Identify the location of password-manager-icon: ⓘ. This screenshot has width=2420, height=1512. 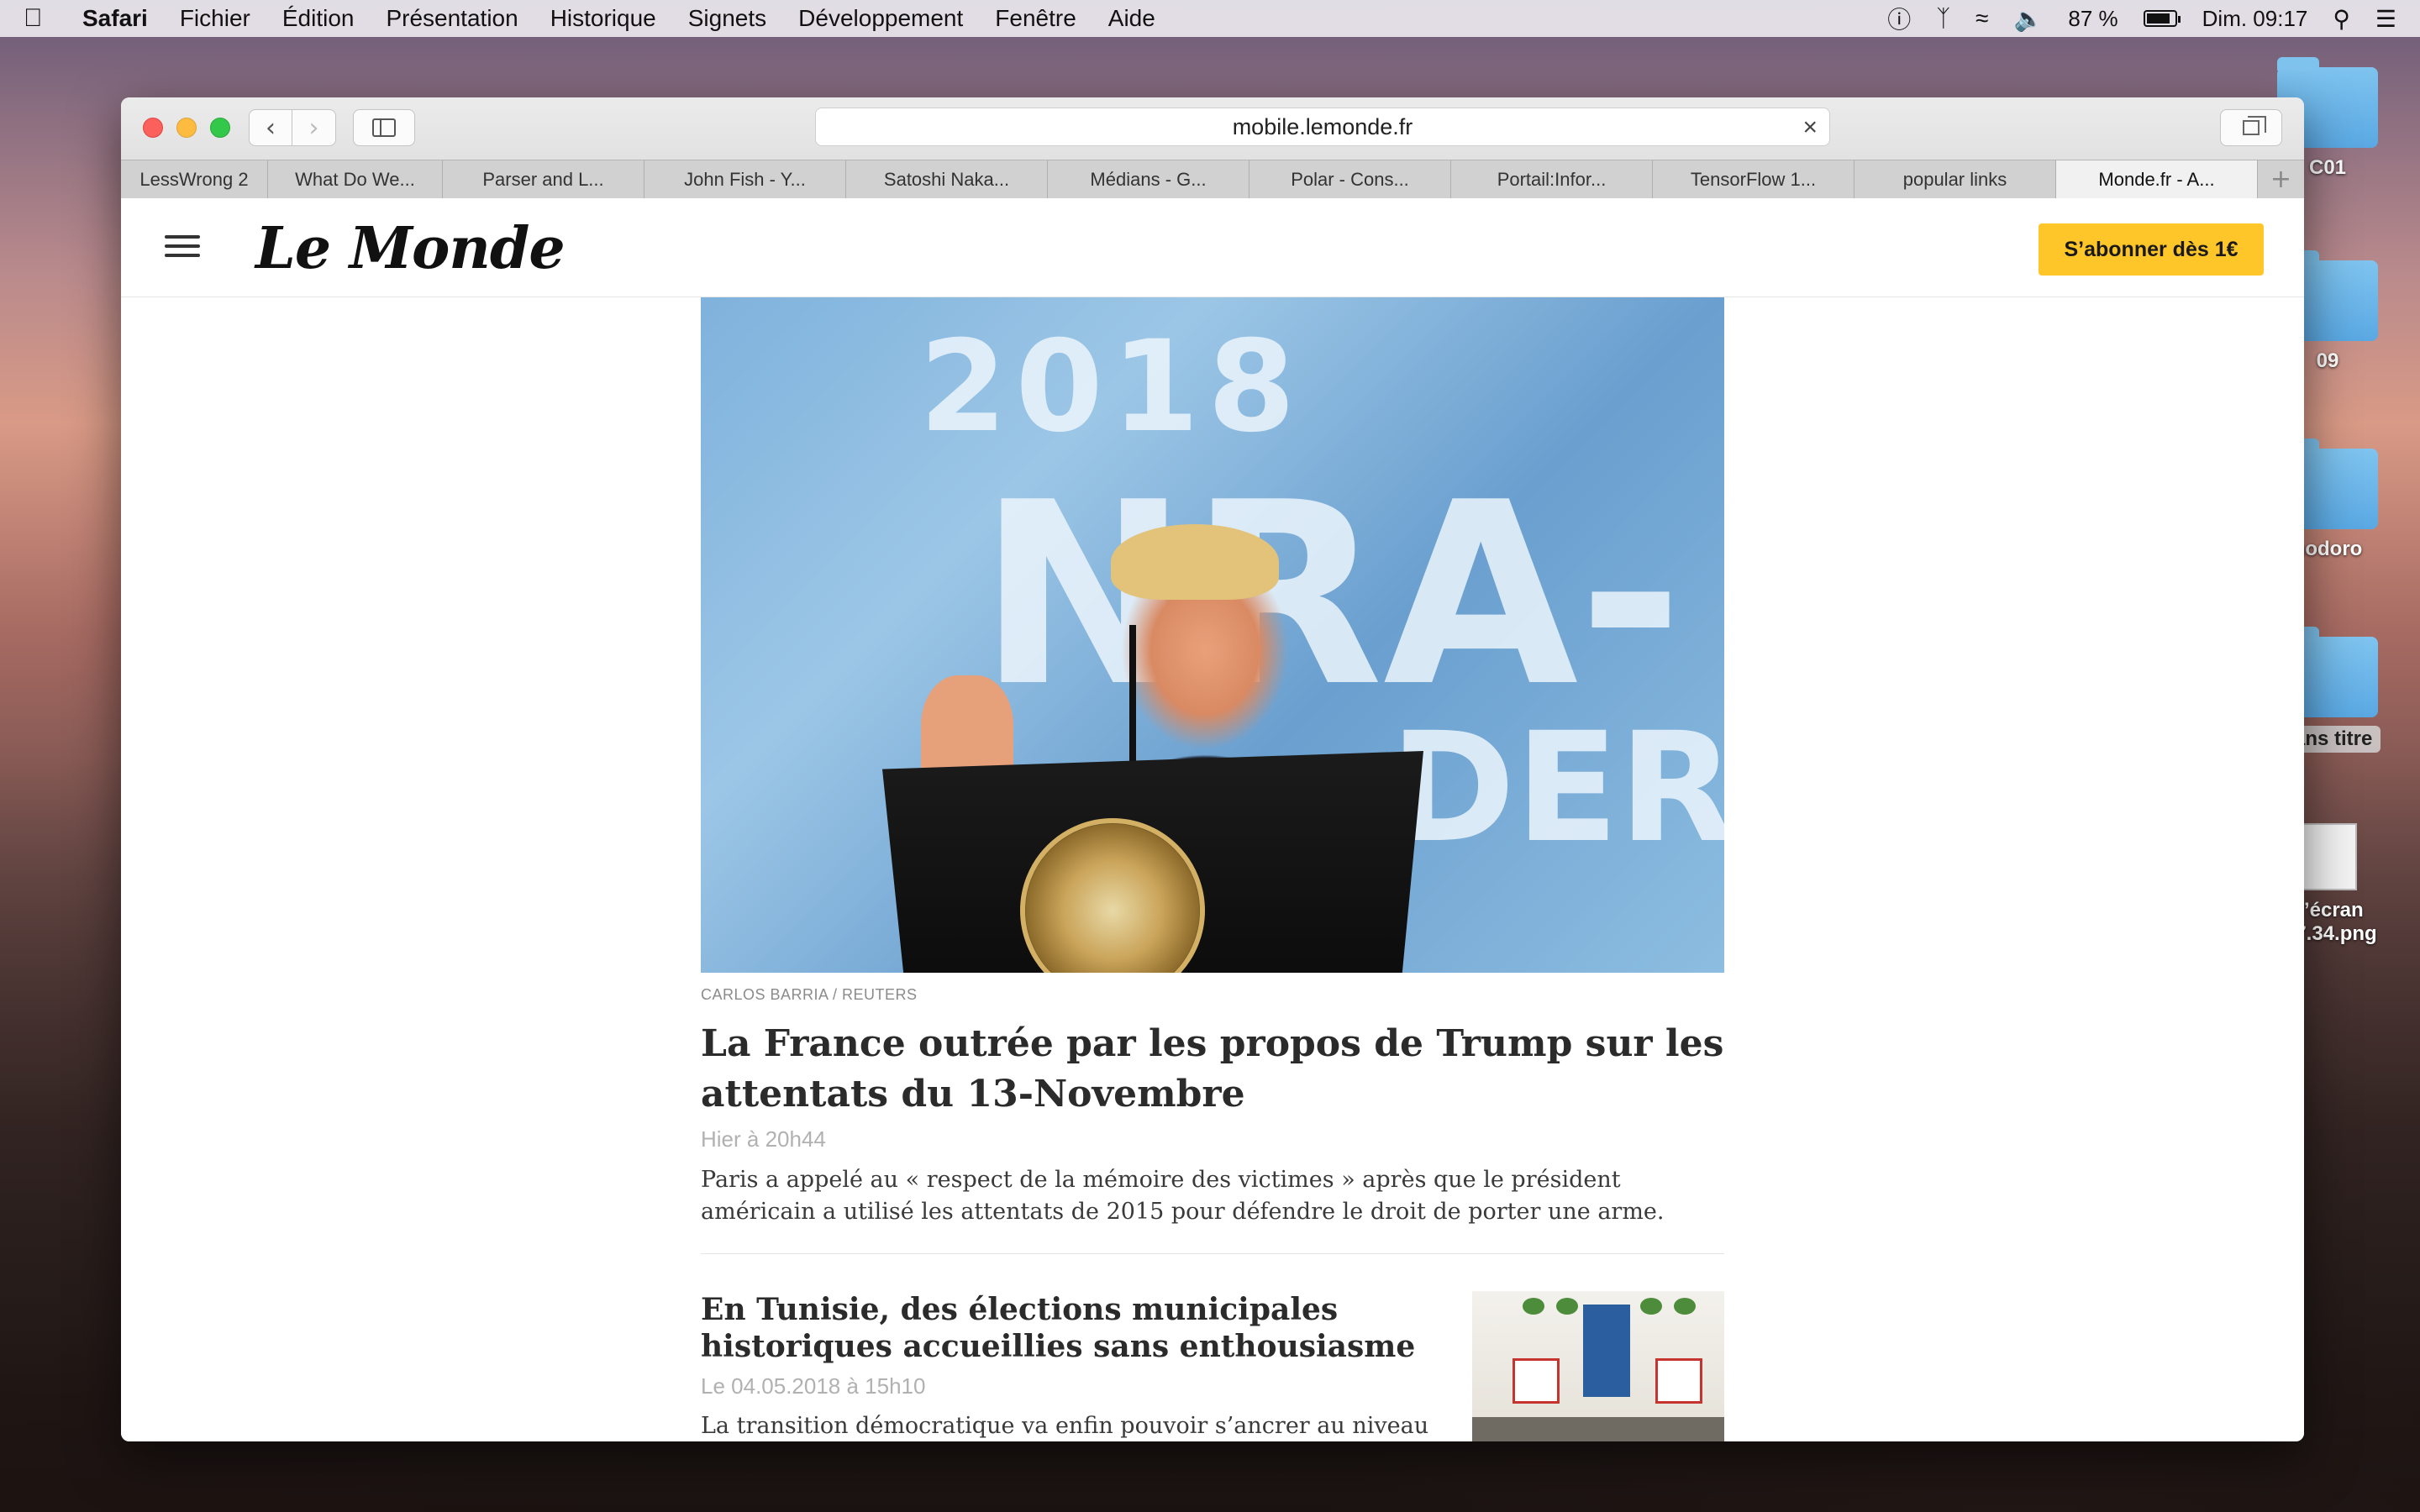
(1899, 18).